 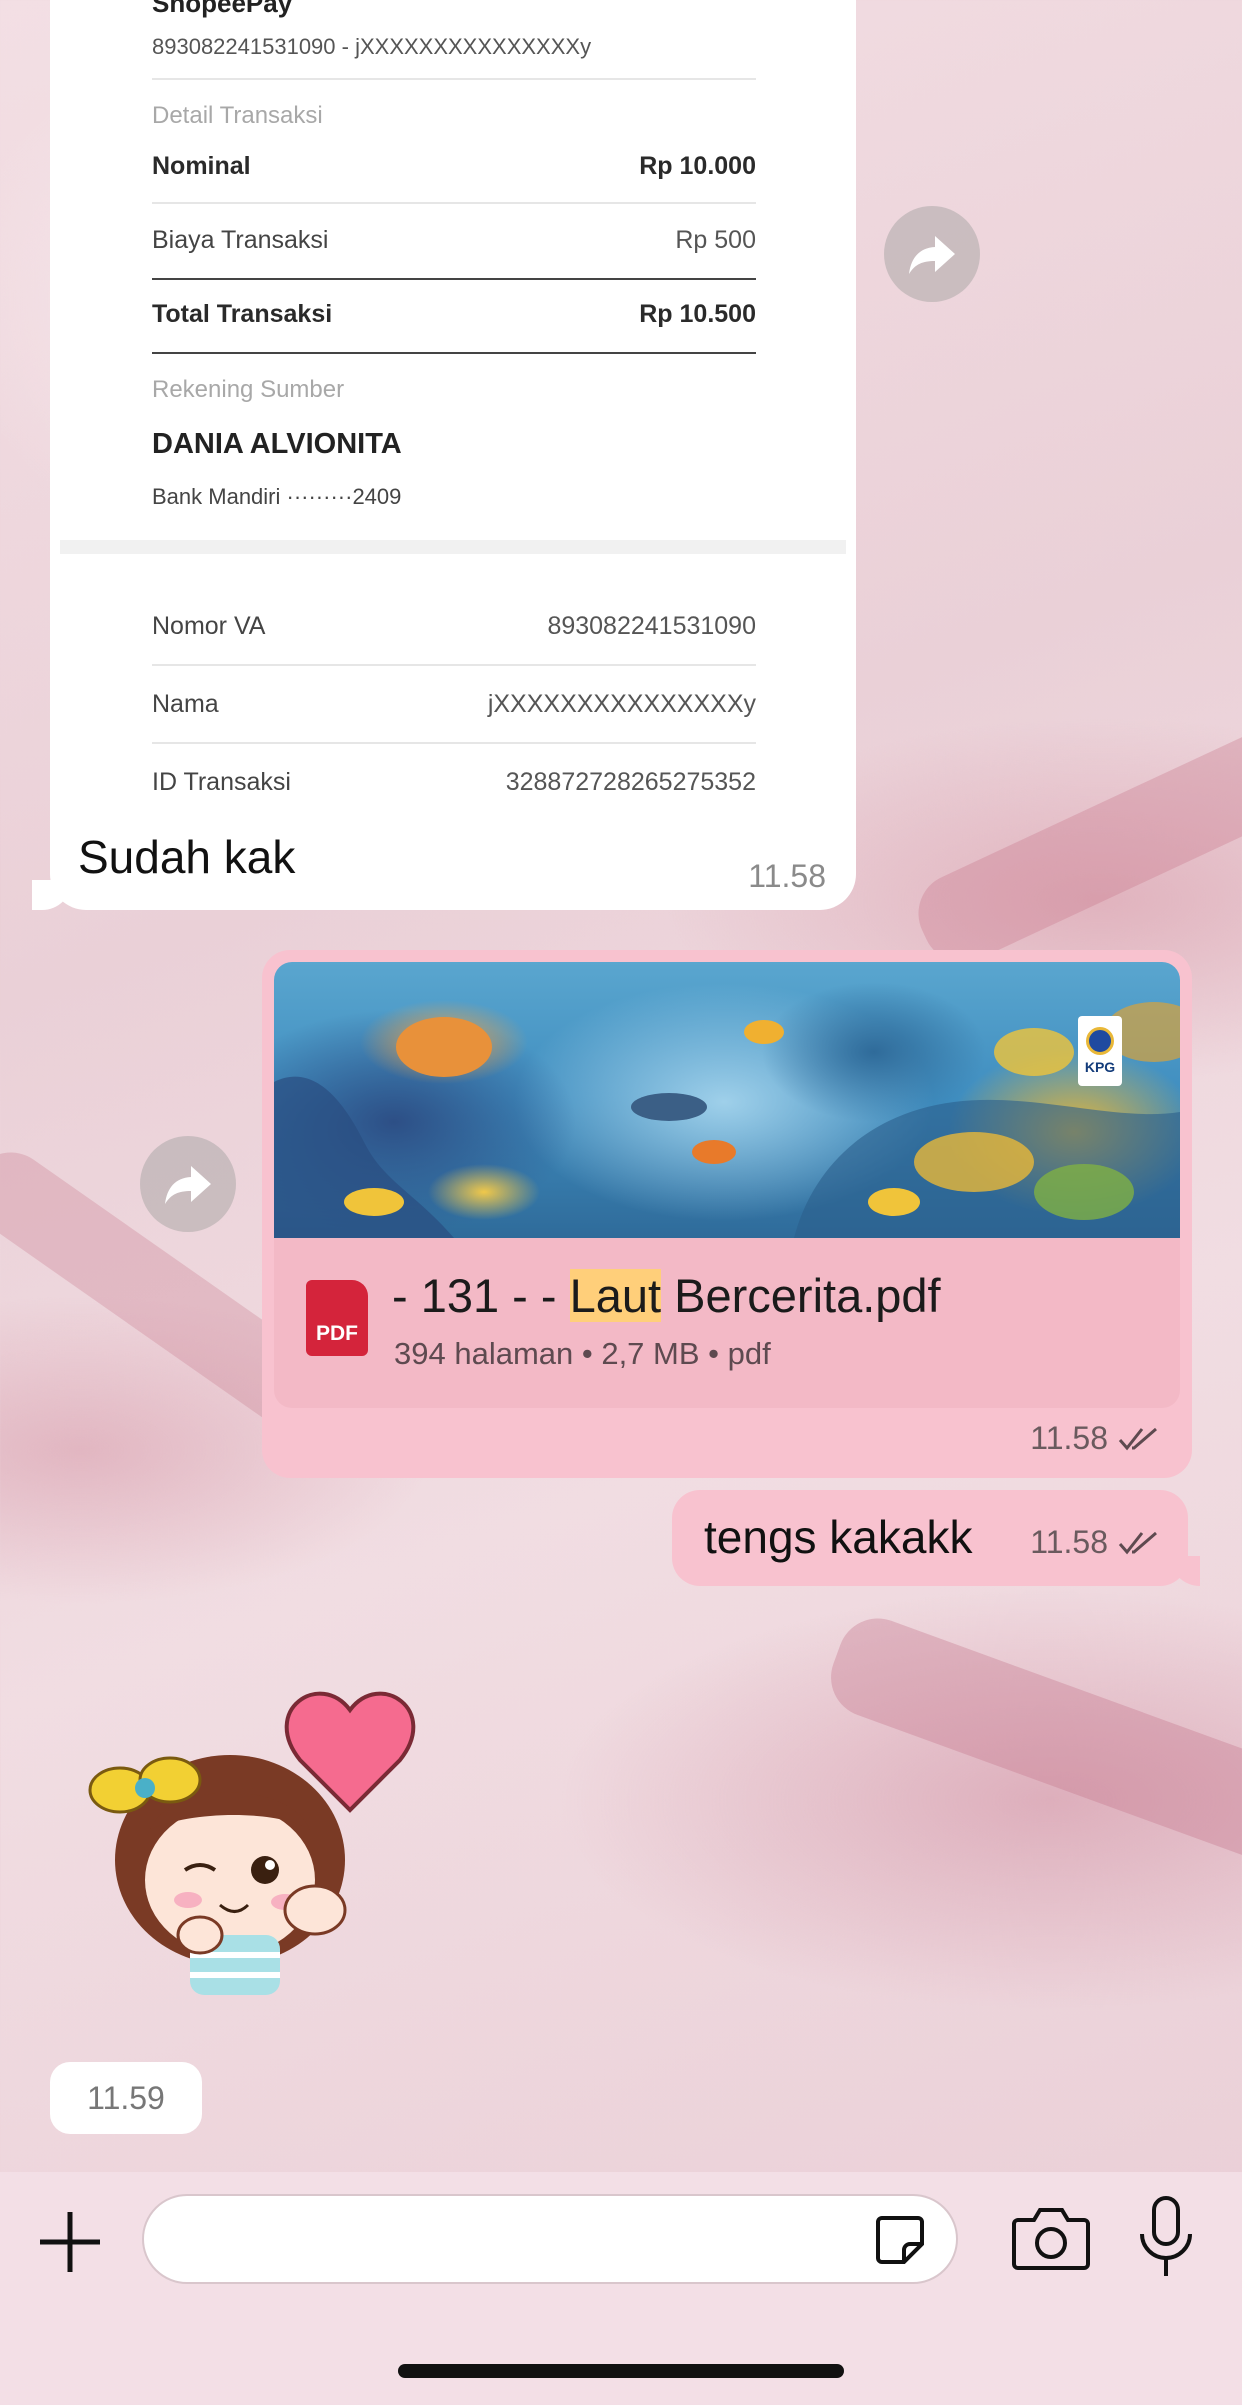 I want to click on name-label: Nama, so click(x=185, y=704).